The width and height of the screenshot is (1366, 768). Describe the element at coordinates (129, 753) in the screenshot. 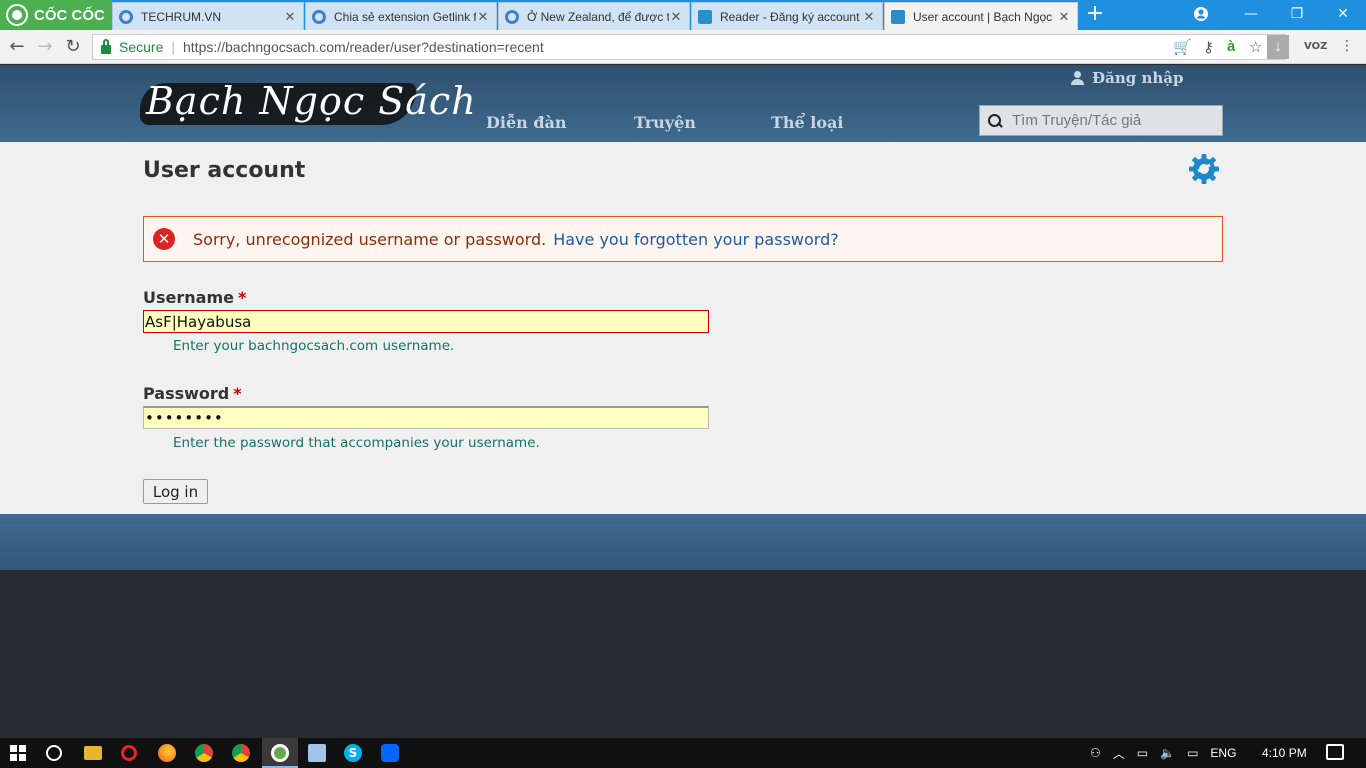

I see `opera-icon` at that location.